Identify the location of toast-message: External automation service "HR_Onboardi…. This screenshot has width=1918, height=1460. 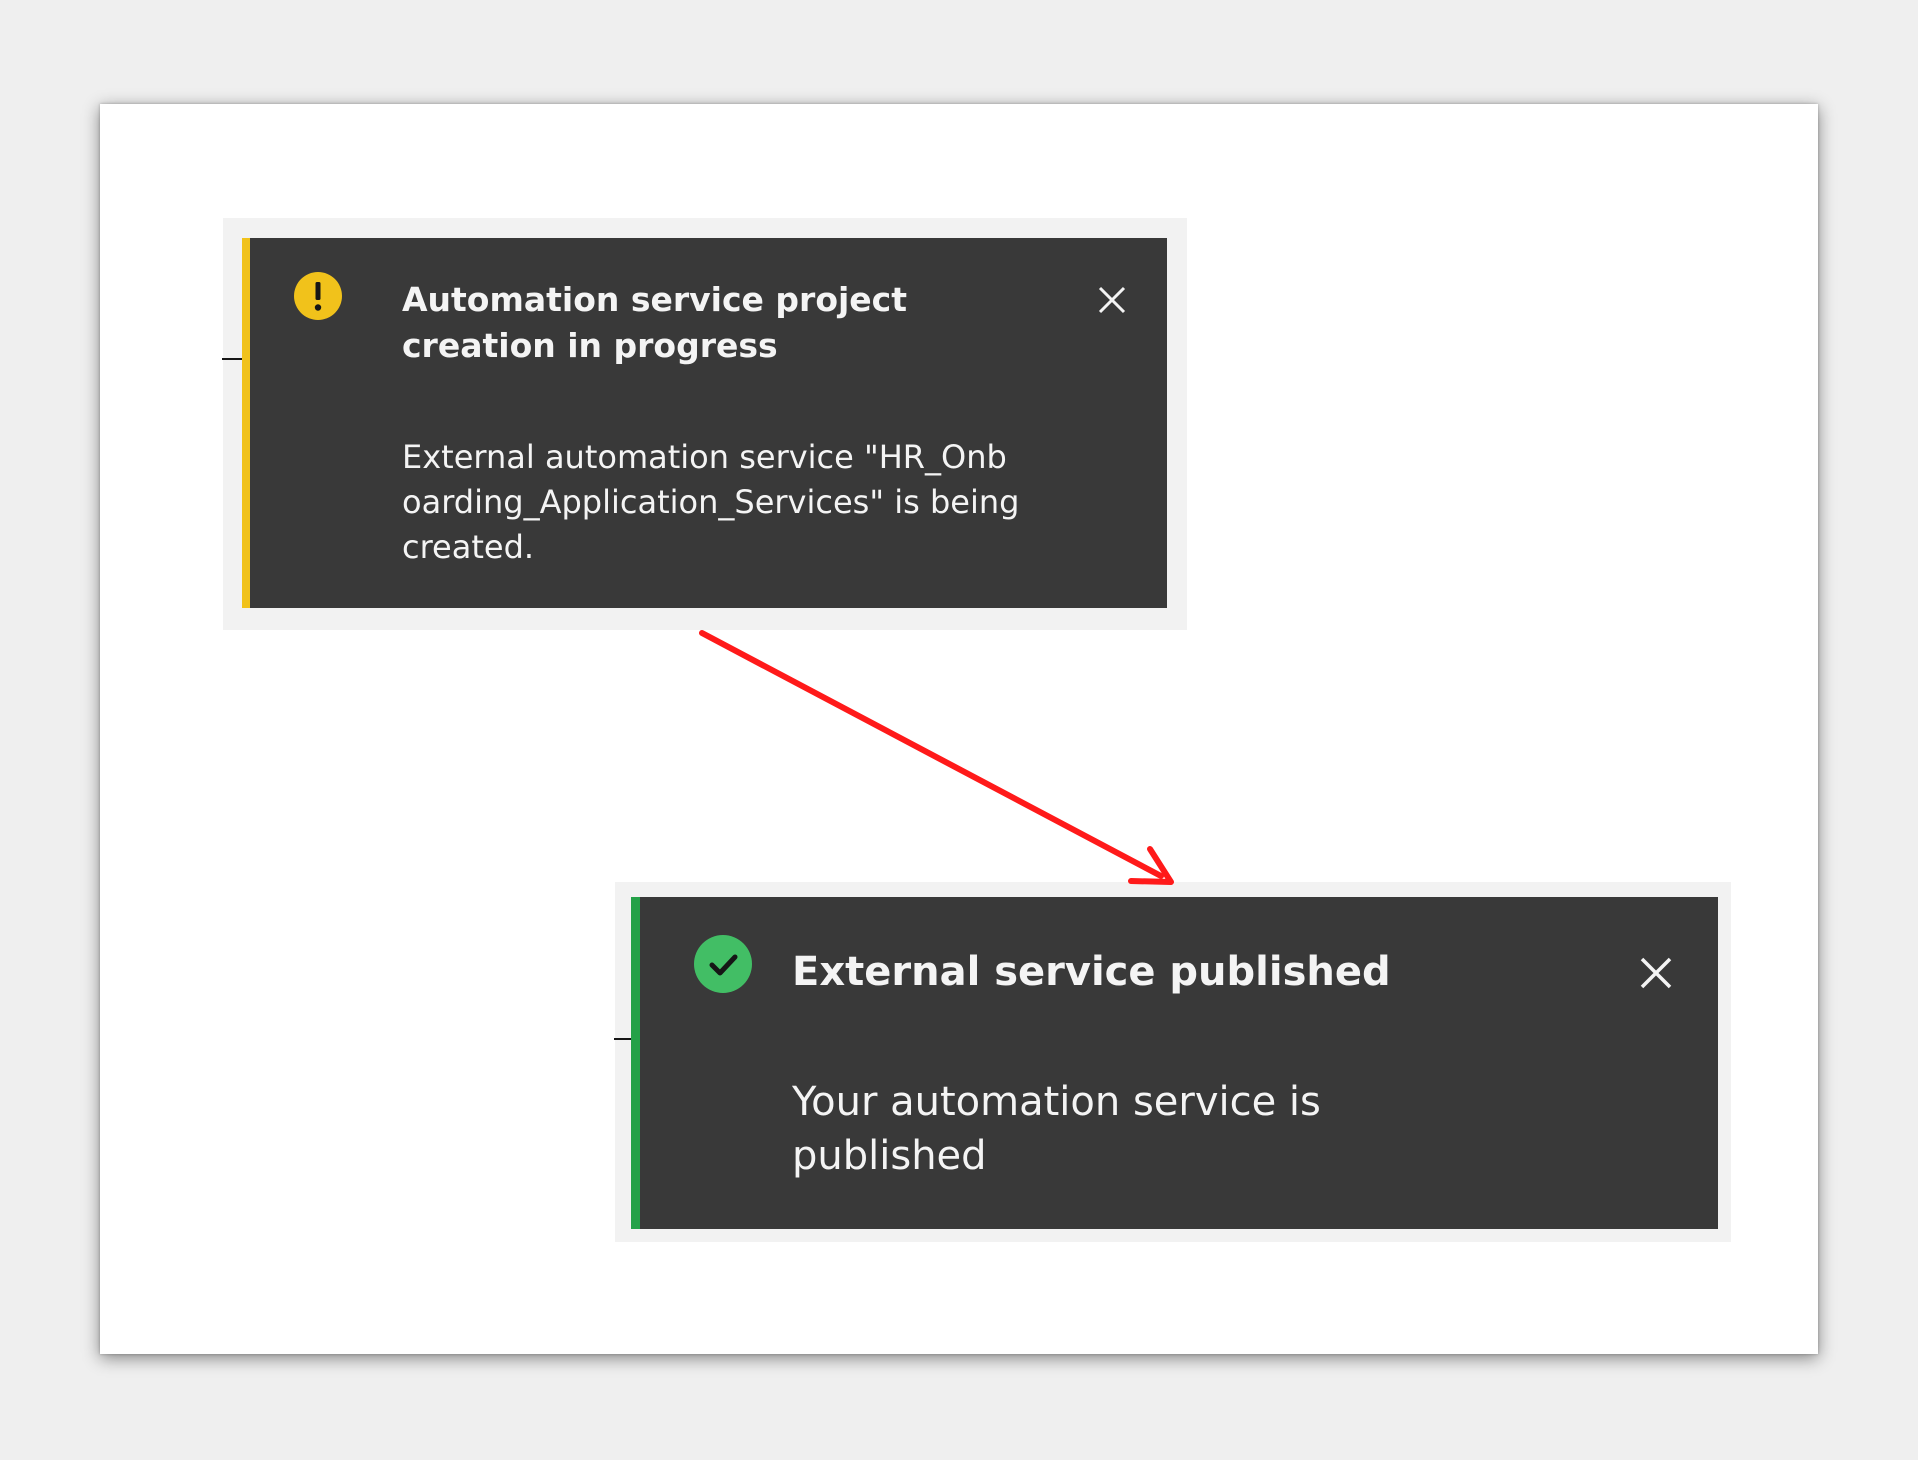
(711, 502).